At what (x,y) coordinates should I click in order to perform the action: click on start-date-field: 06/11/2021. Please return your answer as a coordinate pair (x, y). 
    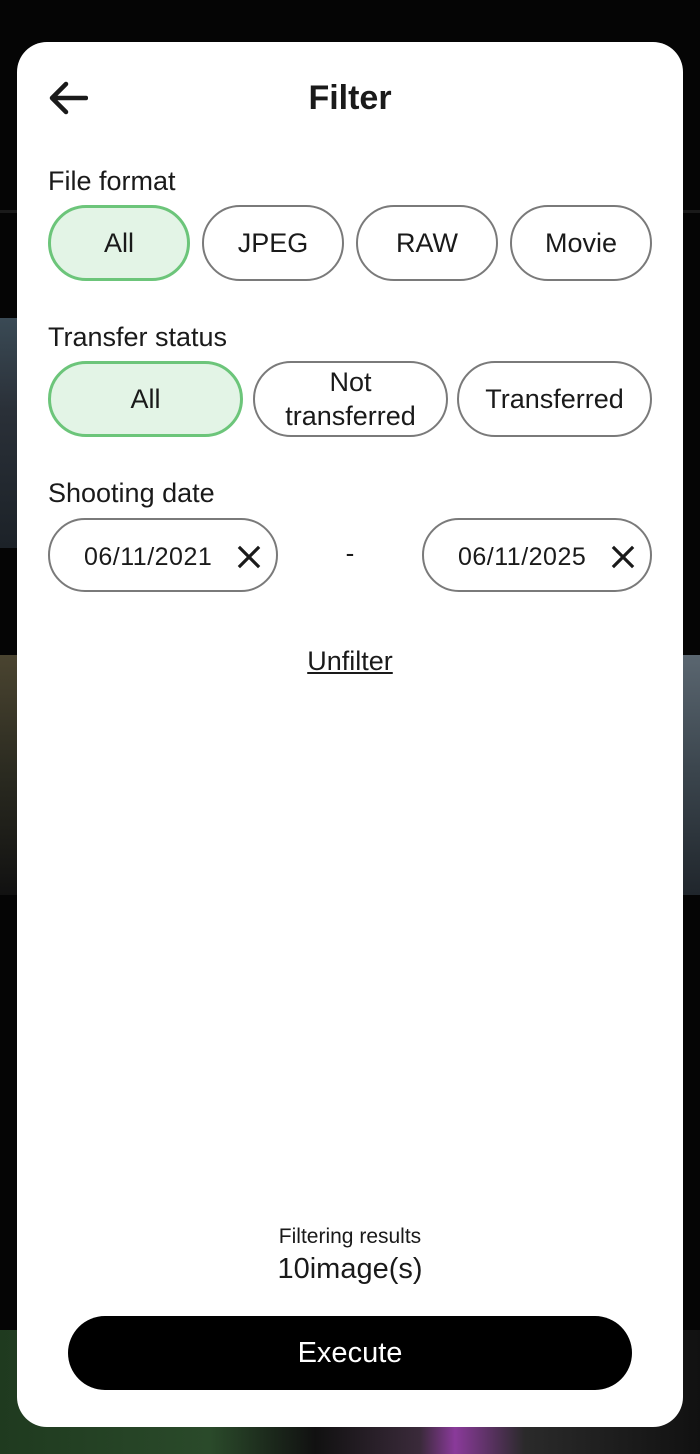
    Looking at the image, I should click on (163, 555).